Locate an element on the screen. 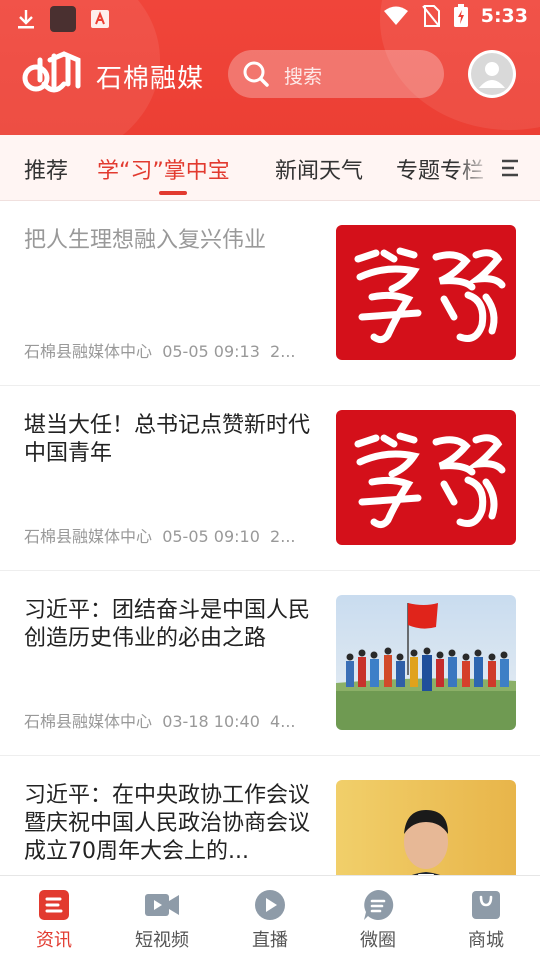 Image resolution: width=540 pixels, height=960 pixels. user-avatar-icon is located at coordinates (492, 74).